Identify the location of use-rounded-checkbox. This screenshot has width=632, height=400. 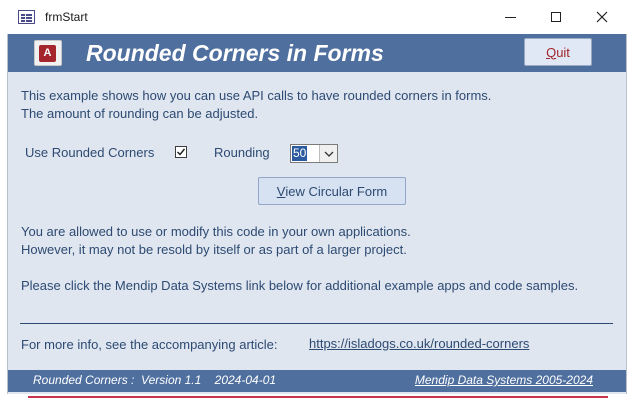
(181, 152).